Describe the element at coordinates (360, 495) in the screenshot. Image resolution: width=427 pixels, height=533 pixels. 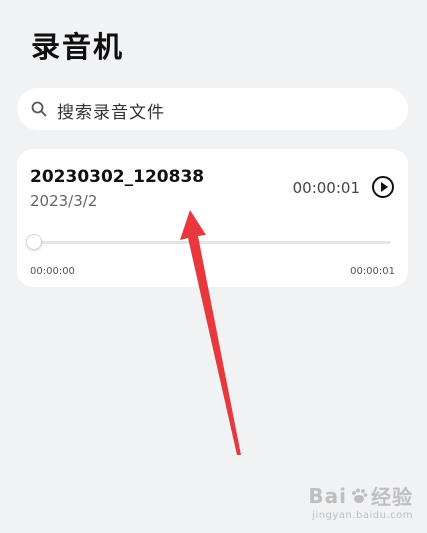
I see `paw-icon` at that location.